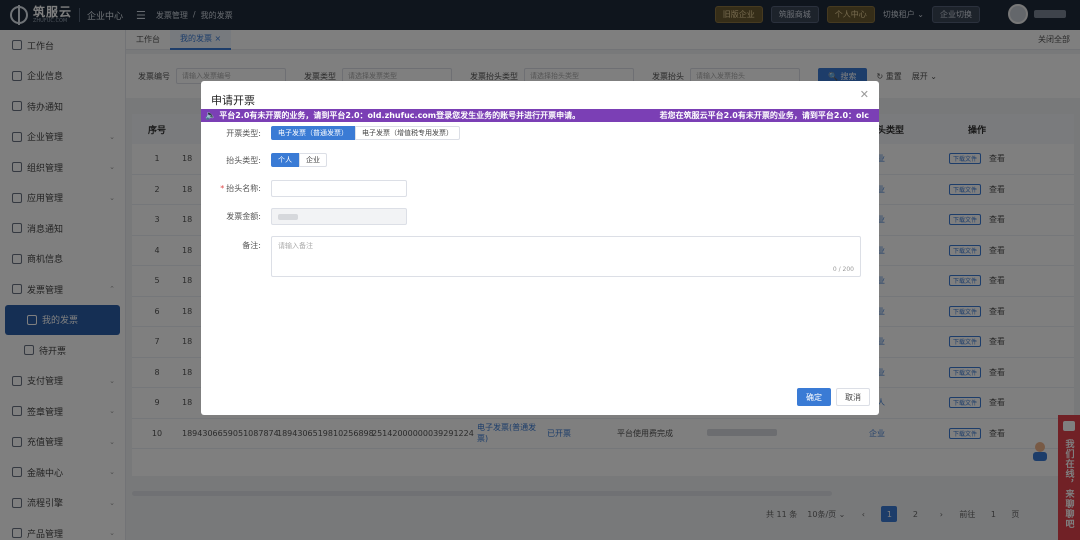  What do you see at coordinates (339, 216) in the screenshot?
I see `amount-input` at bounding box center [339, 216].